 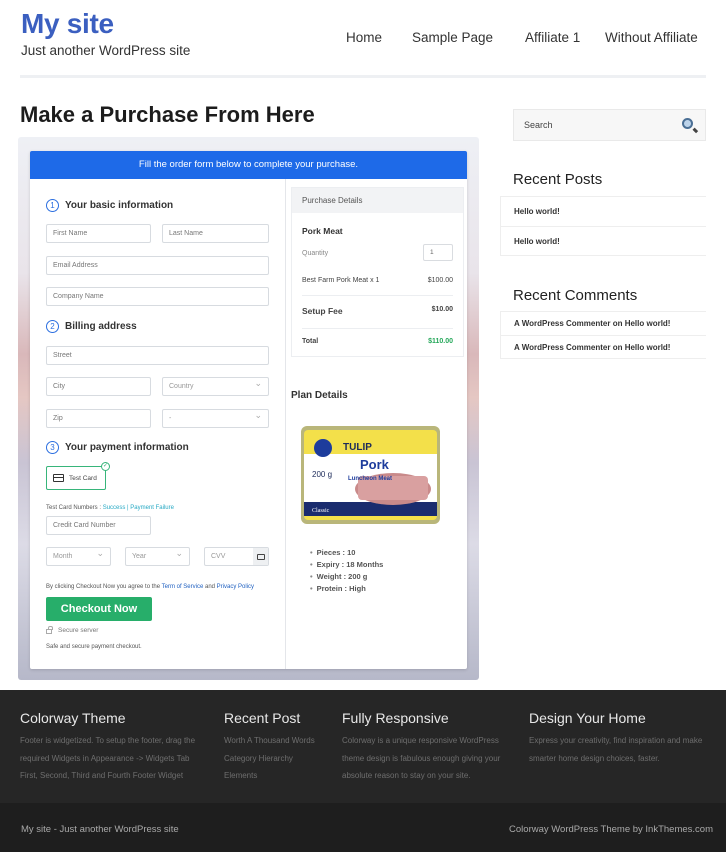 What do you see at coordinates (157, 355) in the screenshot?
I see `street-input: Street` at bounding box center [157, 355].